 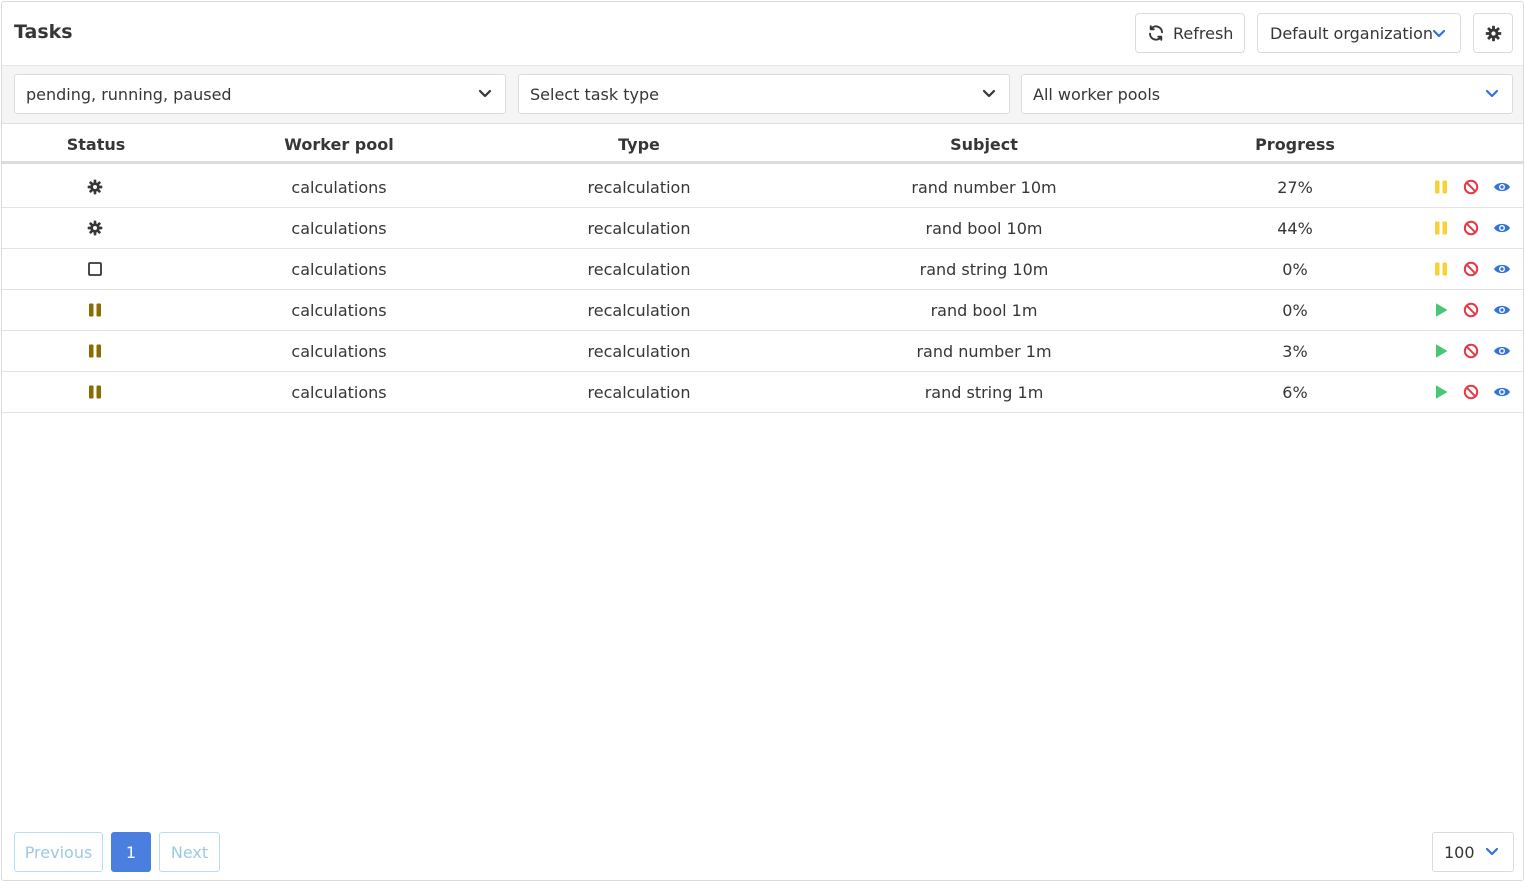 I want to click on subject-cell: rand bool 10m, so click(x=984, y=228).